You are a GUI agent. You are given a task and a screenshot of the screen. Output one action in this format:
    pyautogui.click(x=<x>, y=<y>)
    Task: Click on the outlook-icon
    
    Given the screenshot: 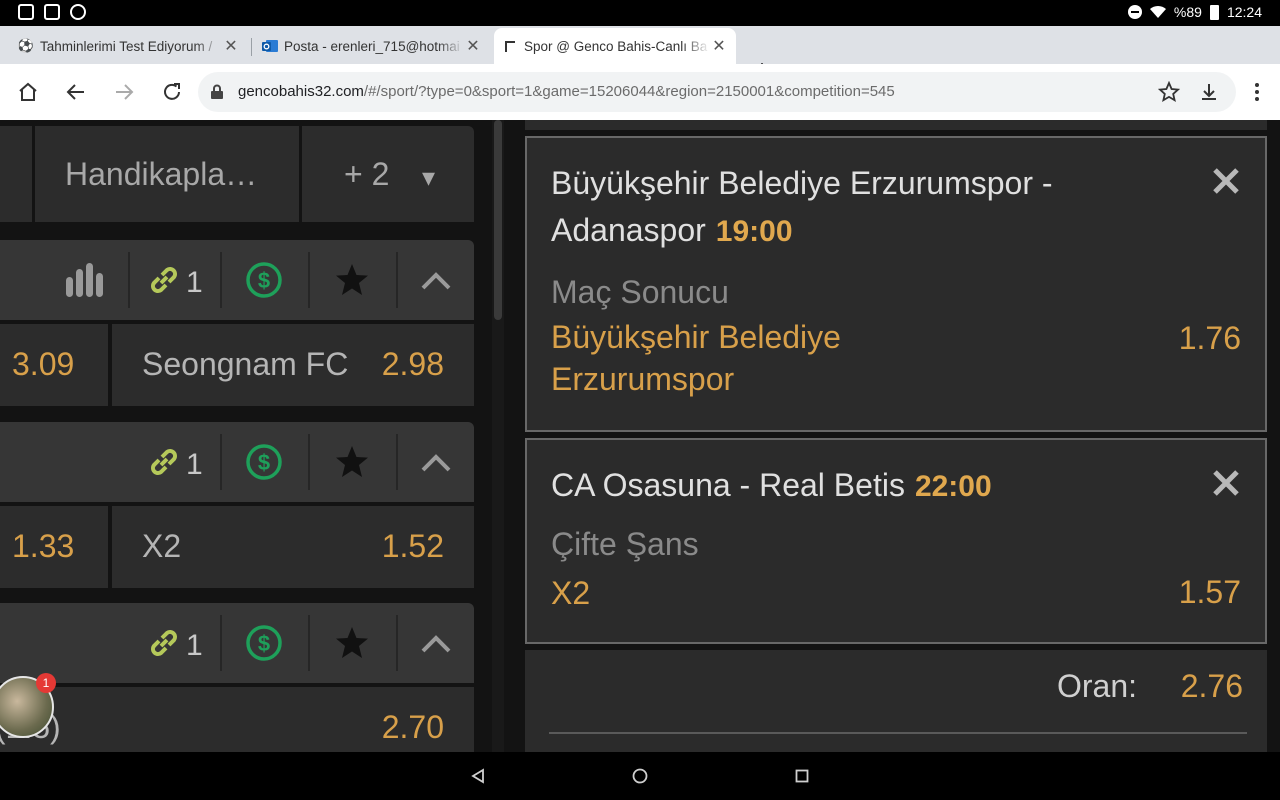 What is the action you would take?
    pyautogui.click(x=270, y=46)
    